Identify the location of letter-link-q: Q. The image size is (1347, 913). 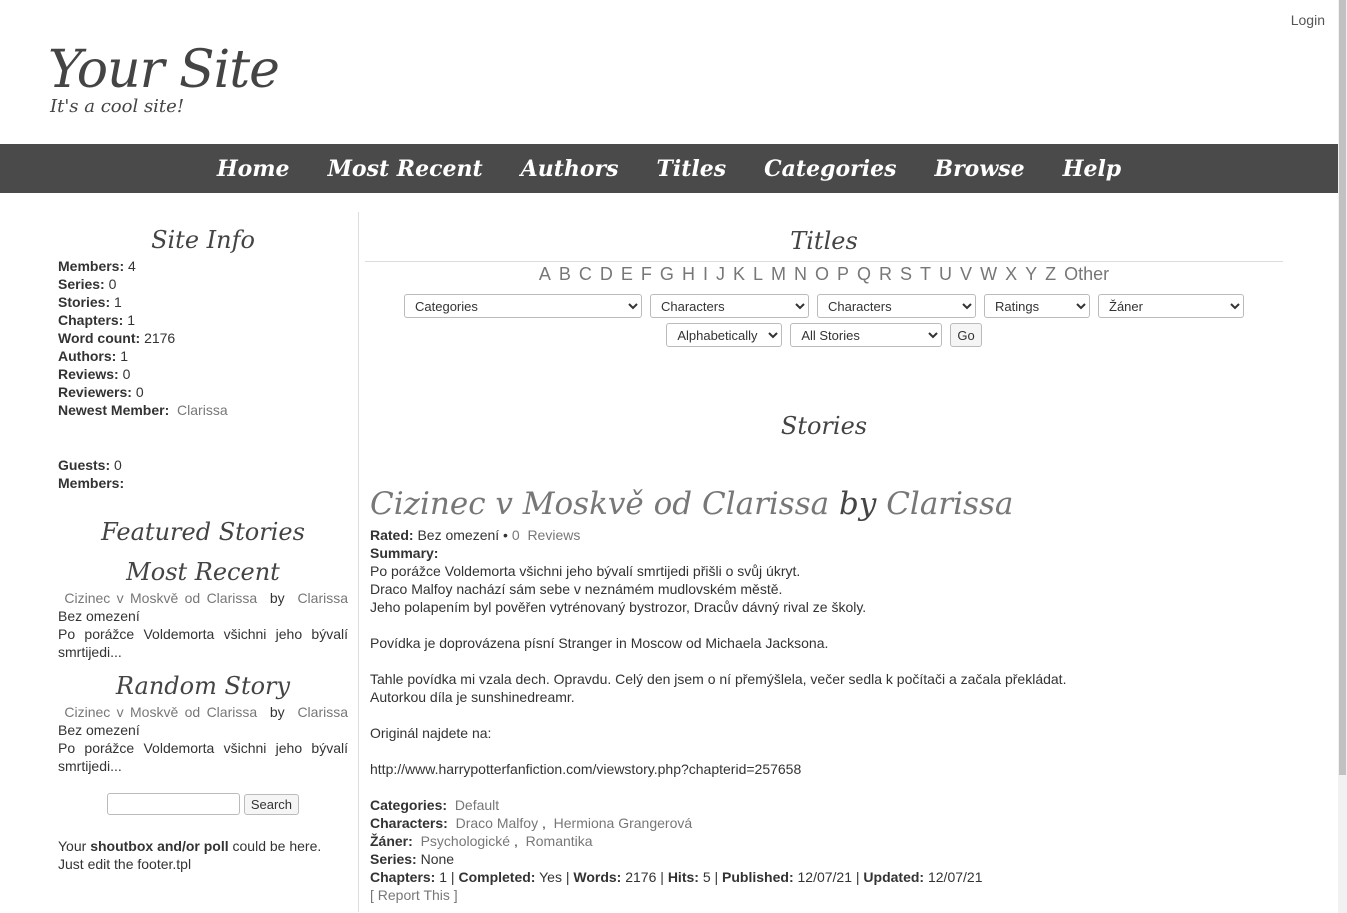
(864, 274).